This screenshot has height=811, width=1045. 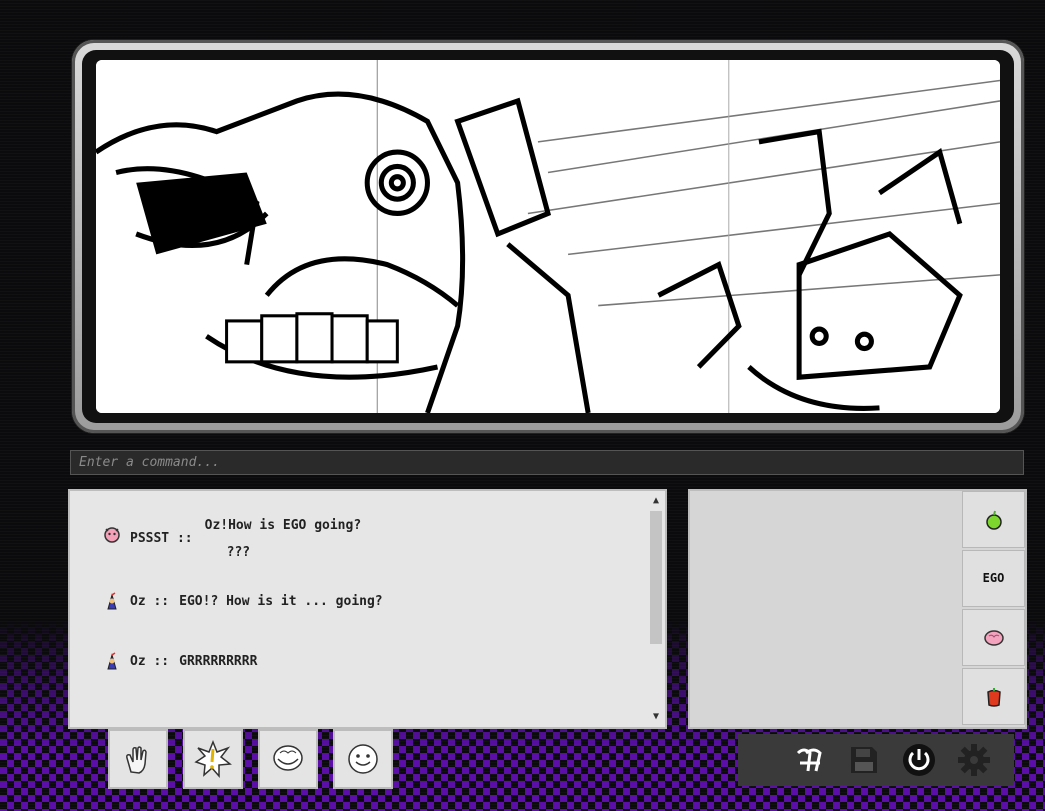 I want to click on settings-button, so click(x=974, y=760).